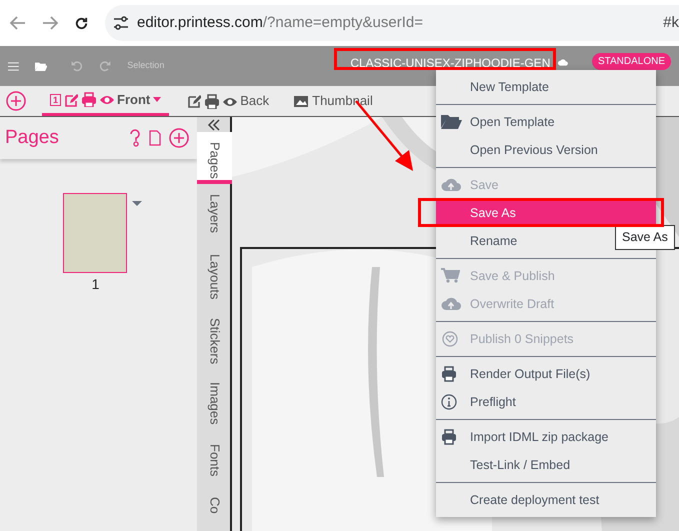 The width and height of the screenshot is (679, 531). I want to click on address-bar: editor.printess.com/?name=empty&userId= #k, so click(392, 23).